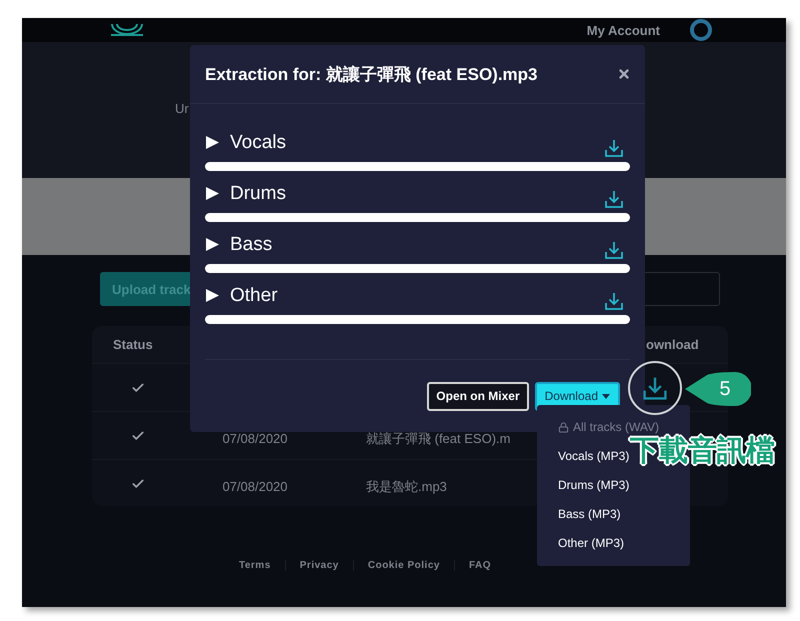 The image size is (800, 621). Describe the element at coordinates (594, 485) in the screenshot. I see `menu-item: Drums (MP3)` at that location.